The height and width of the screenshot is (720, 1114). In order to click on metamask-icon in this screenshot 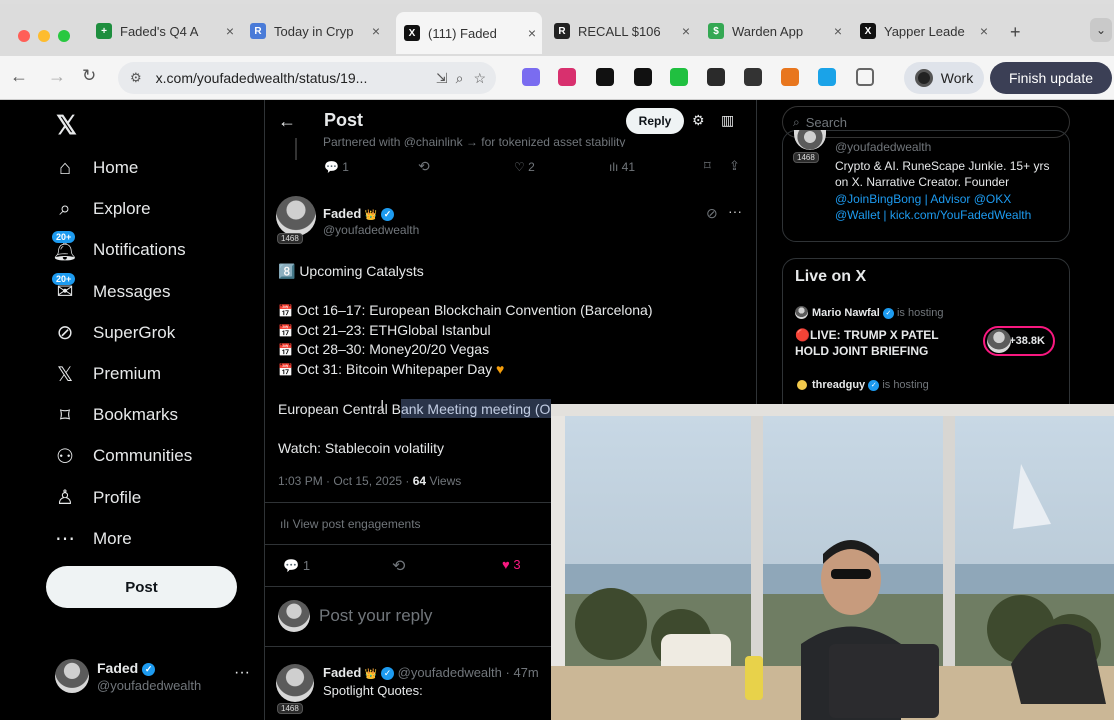, I will do `click(790, 77)`.